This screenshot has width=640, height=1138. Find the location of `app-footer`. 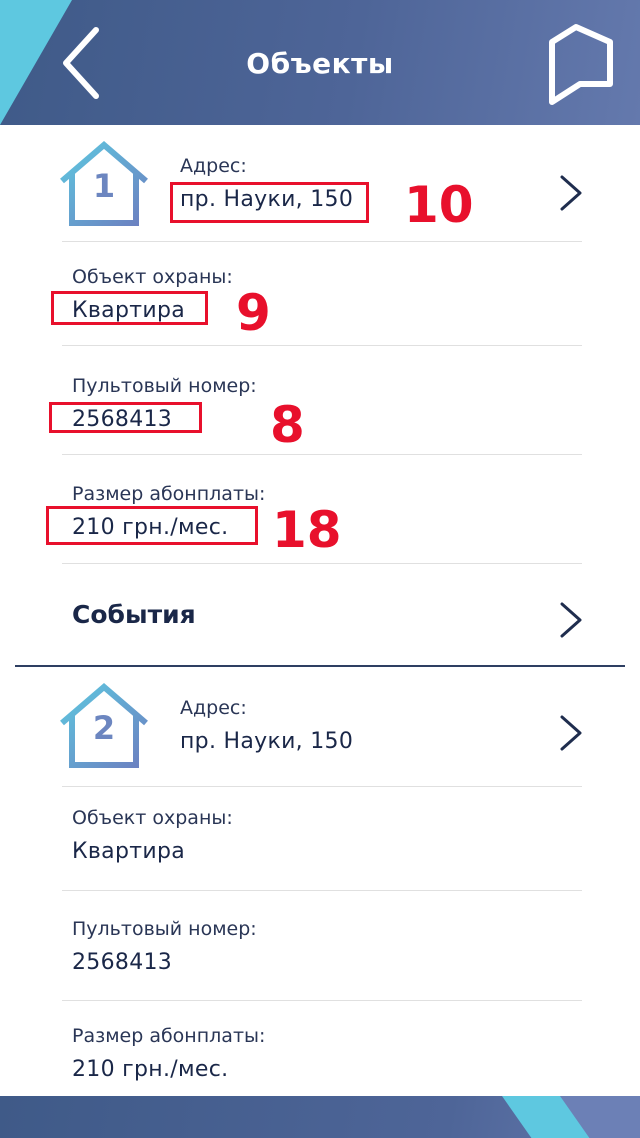

app-footer is located at coordinates (320, 1117).